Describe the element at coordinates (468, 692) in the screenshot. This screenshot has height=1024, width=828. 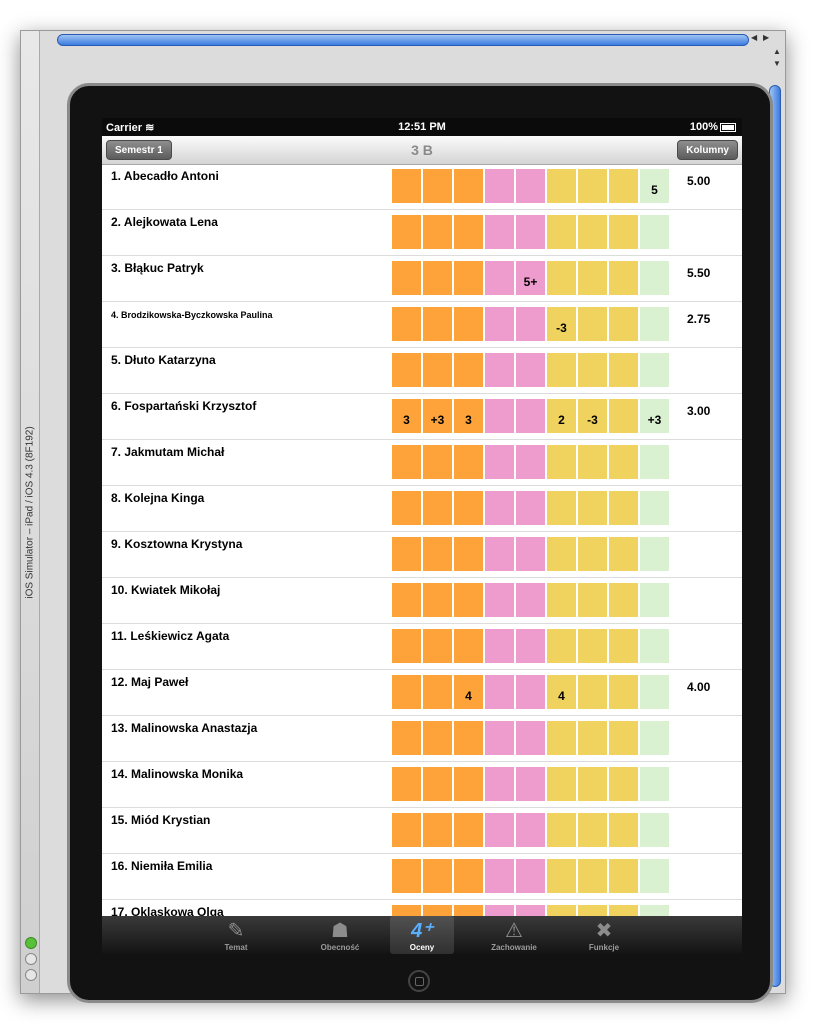
I see `grade-cell: 4` at that location.